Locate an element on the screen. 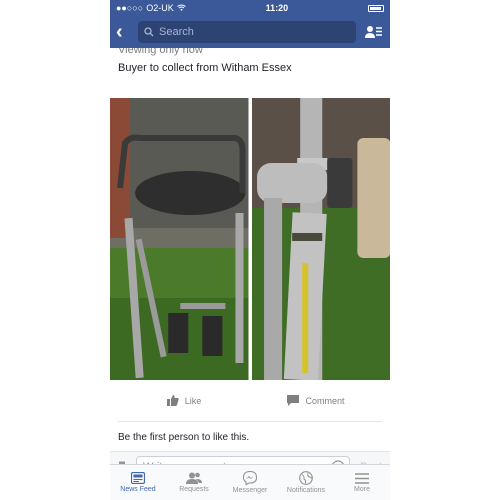 The width and height of the screenshot is (500, 500). tab-label: Requests is located at coordinates (194, 489).